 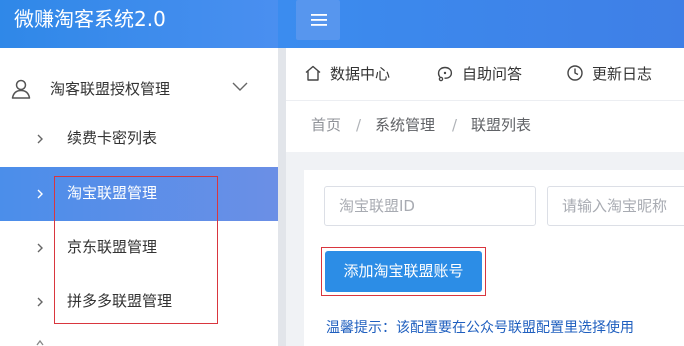 I want to click on annotation-highlight-button: 添加淘宝联盟账号, so click(x=403, y=271).